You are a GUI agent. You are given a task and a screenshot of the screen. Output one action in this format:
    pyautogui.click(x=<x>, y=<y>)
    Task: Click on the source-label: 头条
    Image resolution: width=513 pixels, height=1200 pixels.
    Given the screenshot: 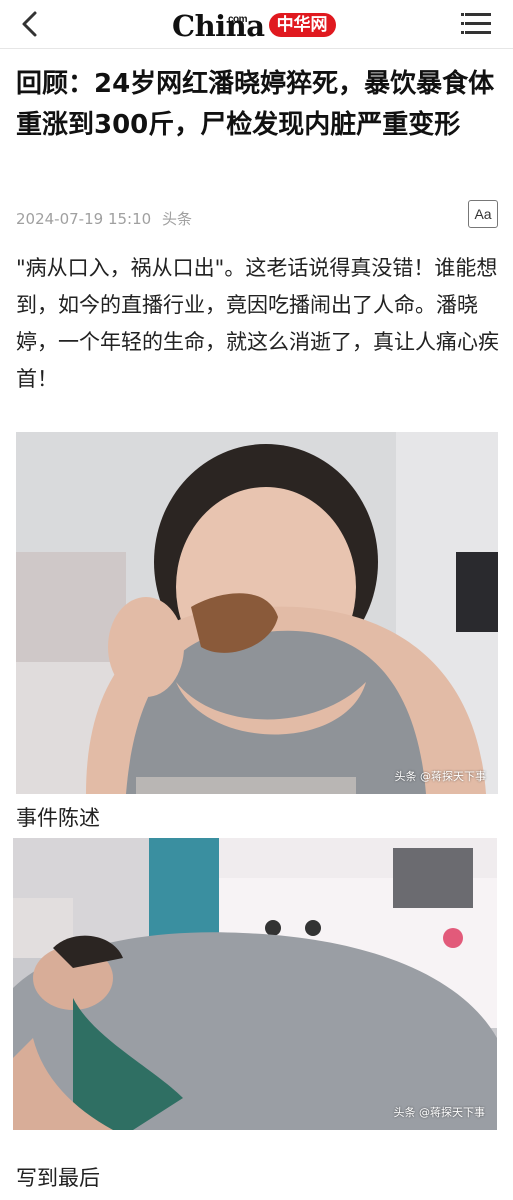 What is the action you would take?
    pyautogui.click(x=176, y=219)
    